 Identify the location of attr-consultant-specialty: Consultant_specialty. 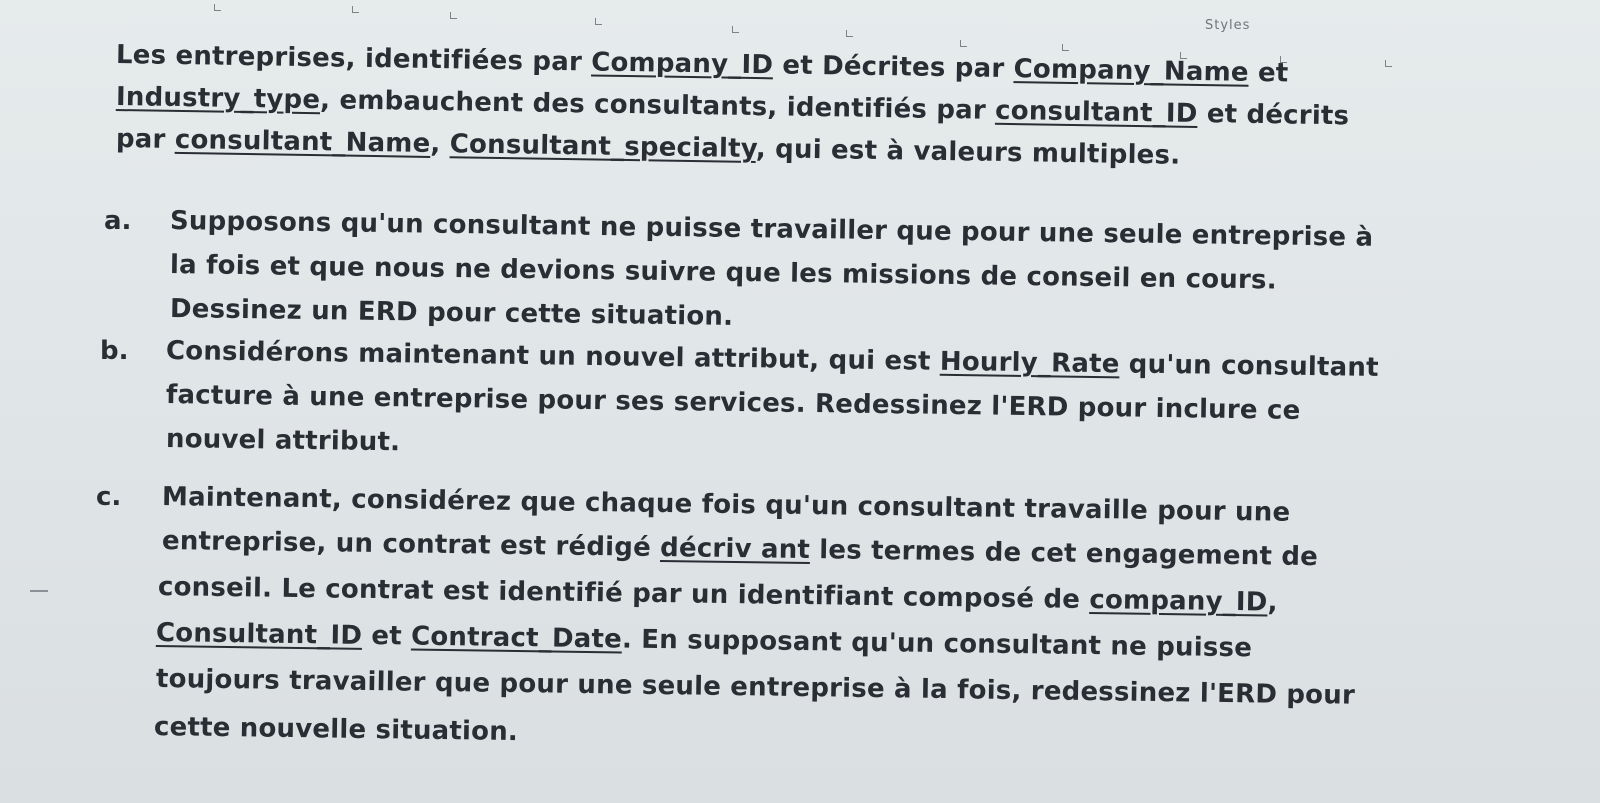
(603, 147).